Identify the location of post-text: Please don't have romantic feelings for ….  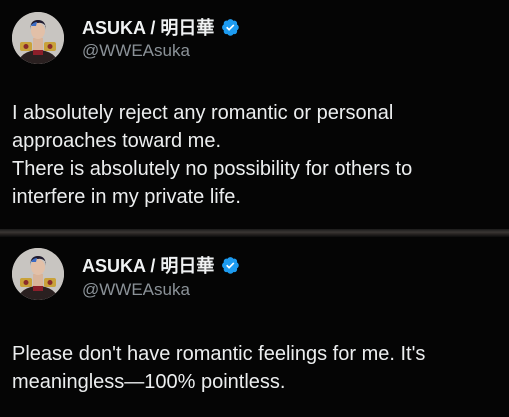
(257, 368).